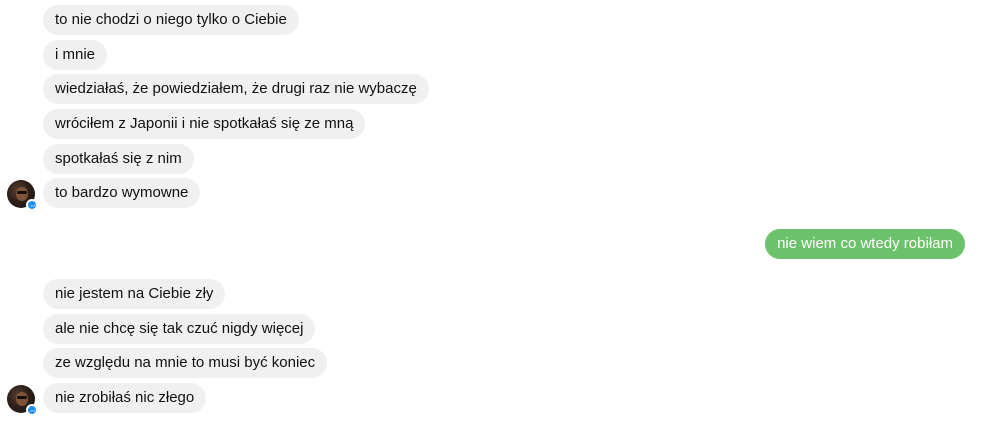 The image size is (990, 430). Describe the element at coordinates (118, 159) in the screenshot. I see `incoming-message-bubble: spotkałaś się z nim` at that location.